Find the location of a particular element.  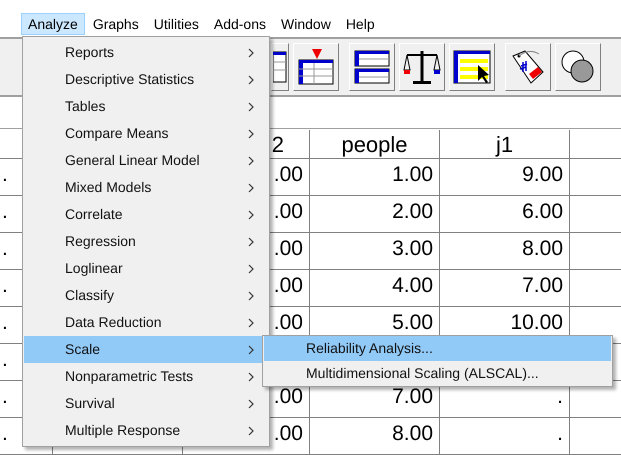

balance-scale-icon is located at coordinates (422, 67).